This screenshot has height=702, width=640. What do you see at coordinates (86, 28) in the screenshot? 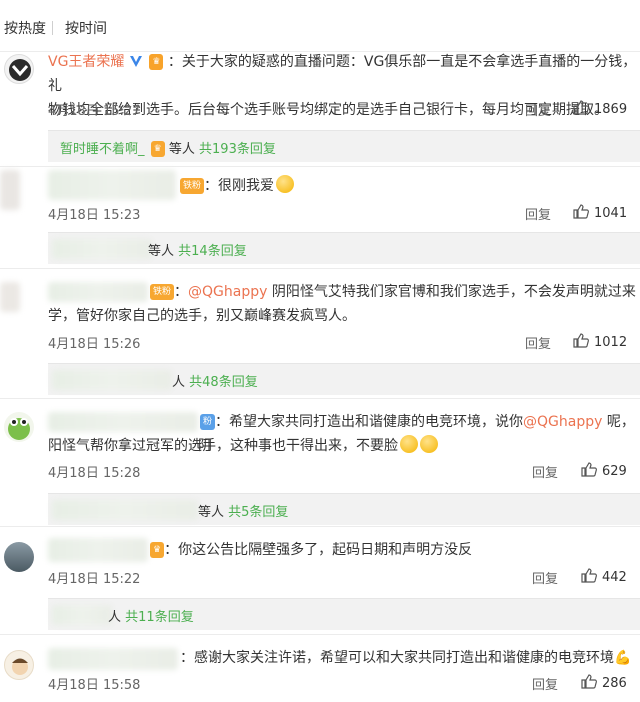
I see `sort-tab-time: 按时间` at bounding box center [86, 28].